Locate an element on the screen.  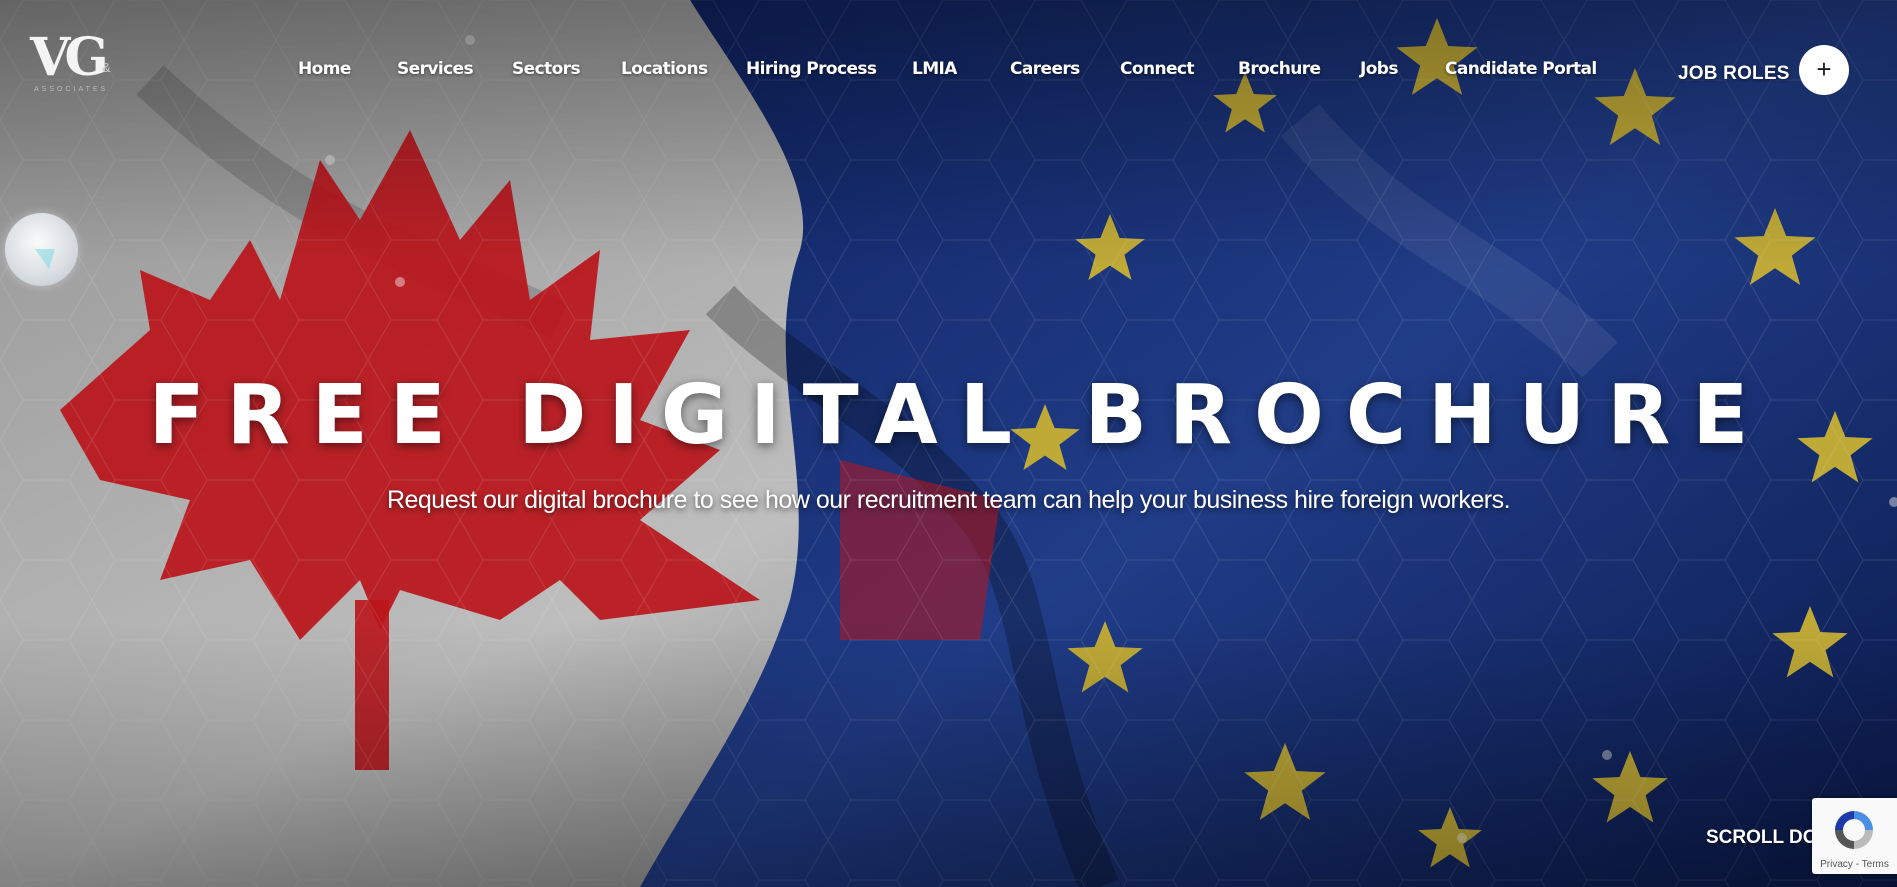
logo-mark: VG is located at coordinates (69, 57).